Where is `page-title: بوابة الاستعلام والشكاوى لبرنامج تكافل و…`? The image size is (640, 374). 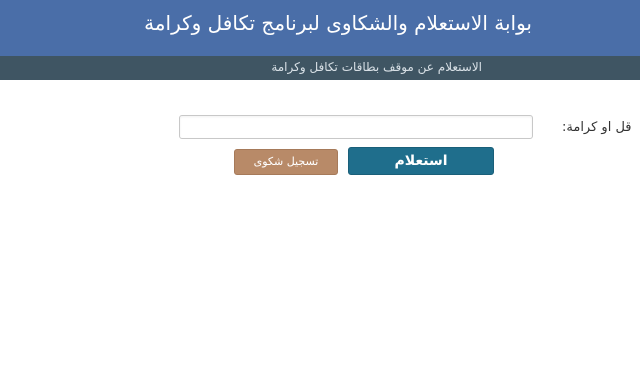 page-title: بوابة الاستعلام والشكاوى لبرنامج تكافل و… is located at coordinates (338, 23).